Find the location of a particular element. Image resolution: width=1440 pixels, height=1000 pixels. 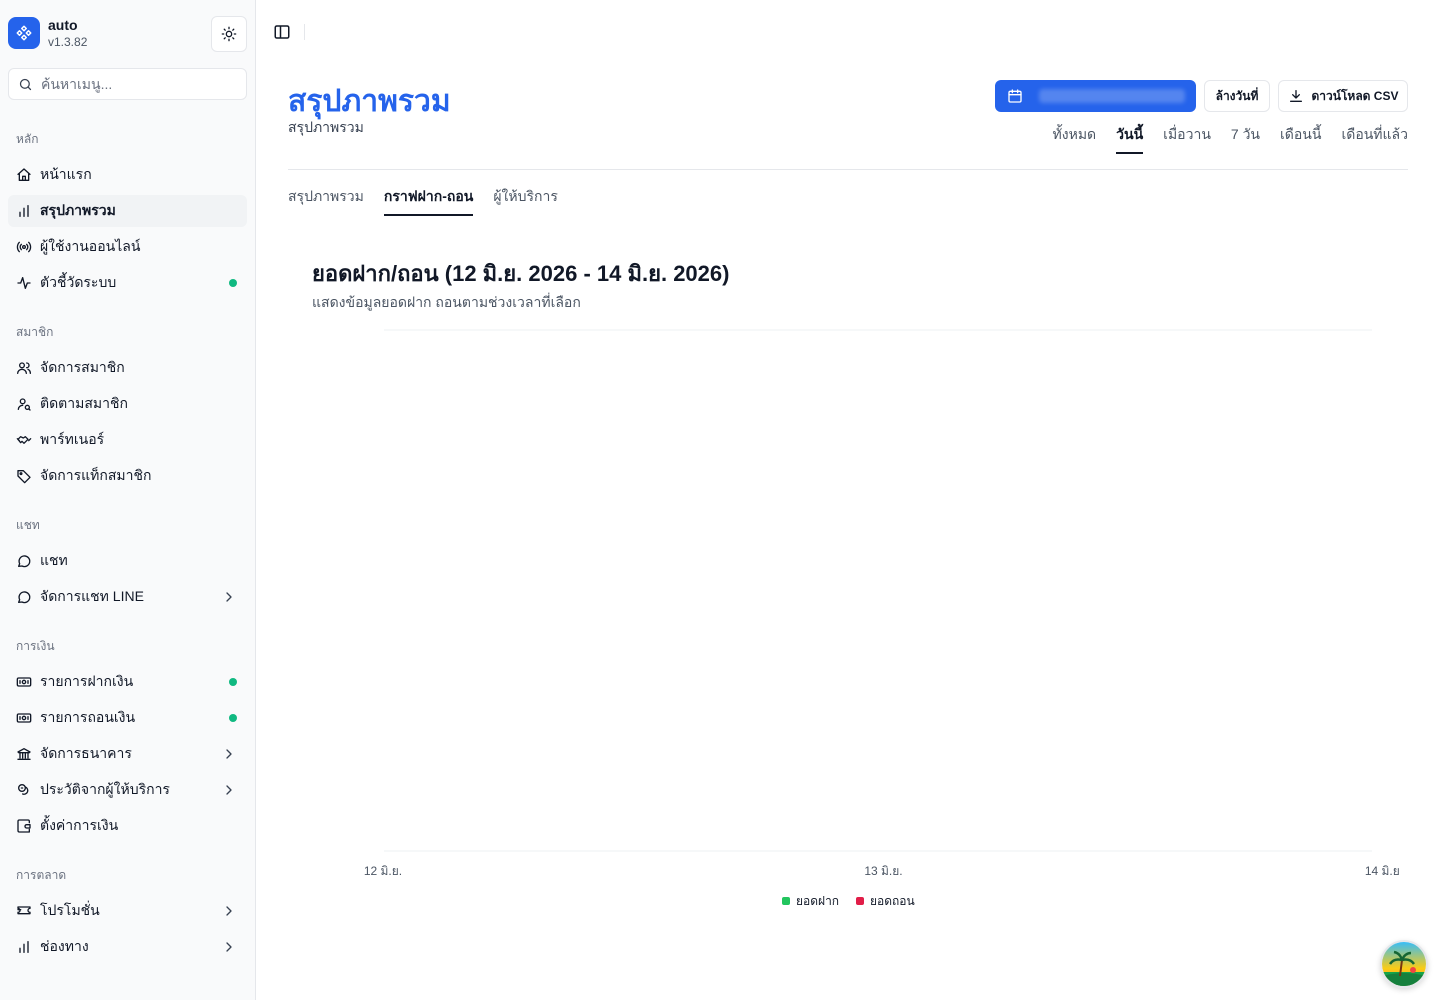

menu-search is located at coordinates (127, 84).